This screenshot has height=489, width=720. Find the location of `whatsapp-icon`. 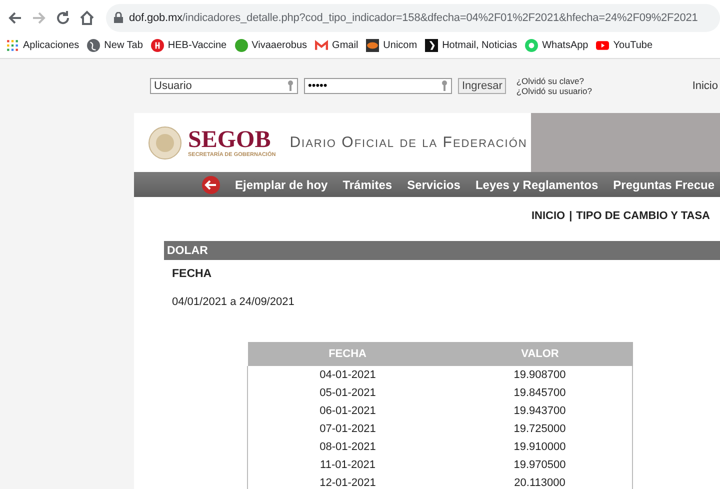

whatsapp-icon is located at coordinates (531, 45).